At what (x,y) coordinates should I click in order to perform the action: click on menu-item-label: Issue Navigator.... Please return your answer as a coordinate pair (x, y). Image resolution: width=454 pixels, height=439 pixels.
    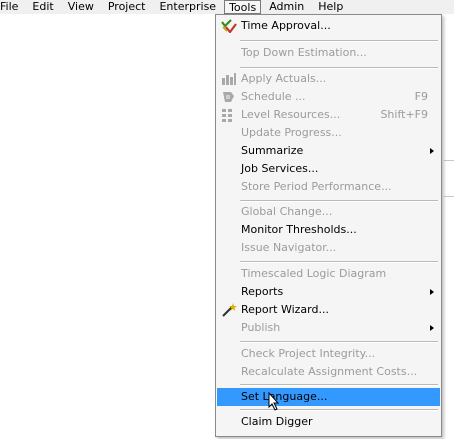
    Looking at the image, I should click on (289, 247).